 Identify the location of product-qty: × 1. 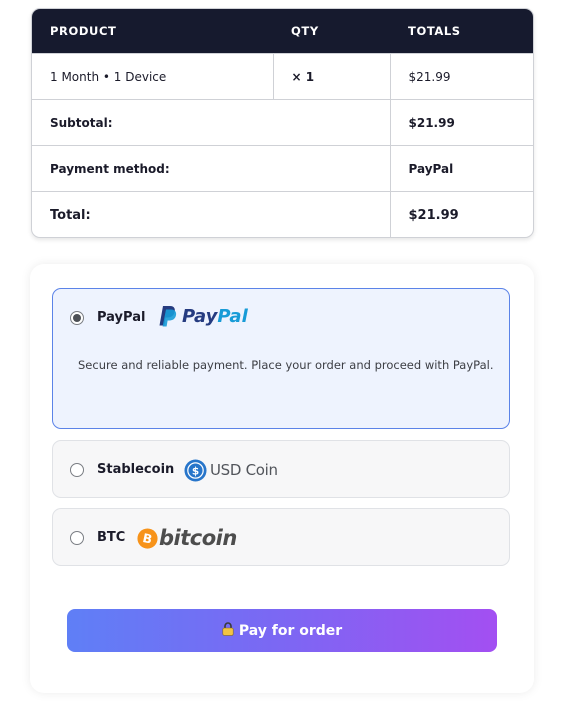
(331, 76).